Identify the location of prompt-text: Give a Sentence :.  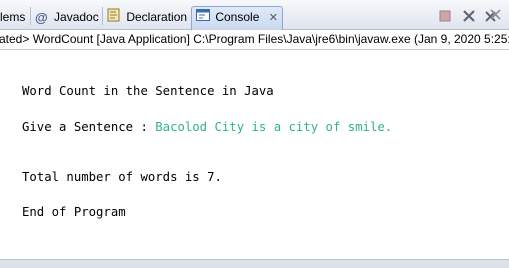
(89, 127).